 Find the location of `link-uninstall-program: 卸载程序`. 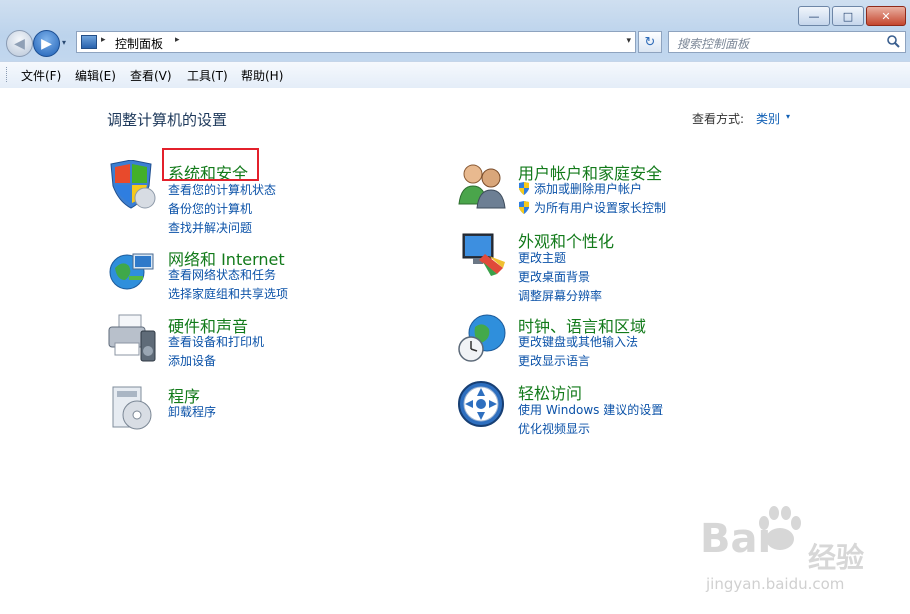

link-uninstall-program: 卸载程序 is located at coordinates (192, 411).